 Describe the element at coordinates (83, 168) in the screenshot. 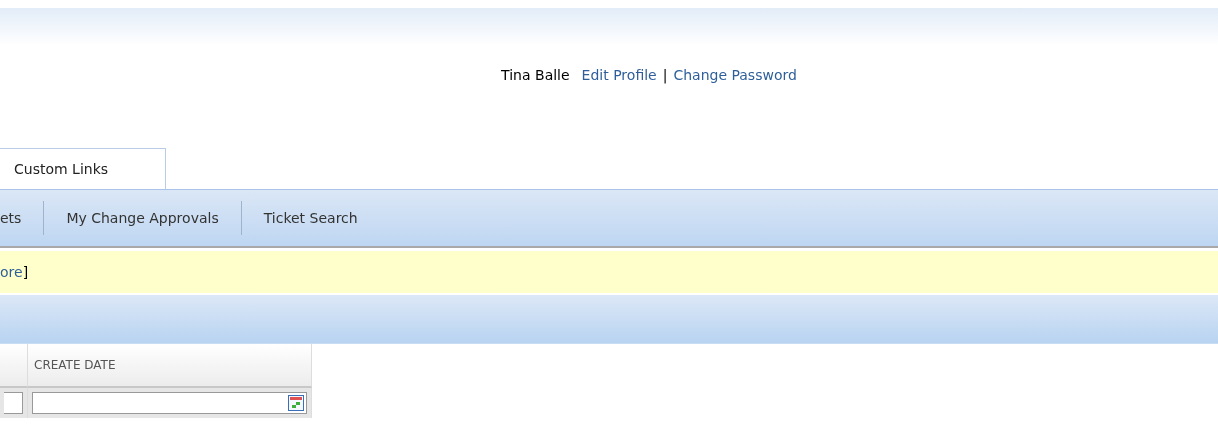

I see `tab: Custom Links` at that location.